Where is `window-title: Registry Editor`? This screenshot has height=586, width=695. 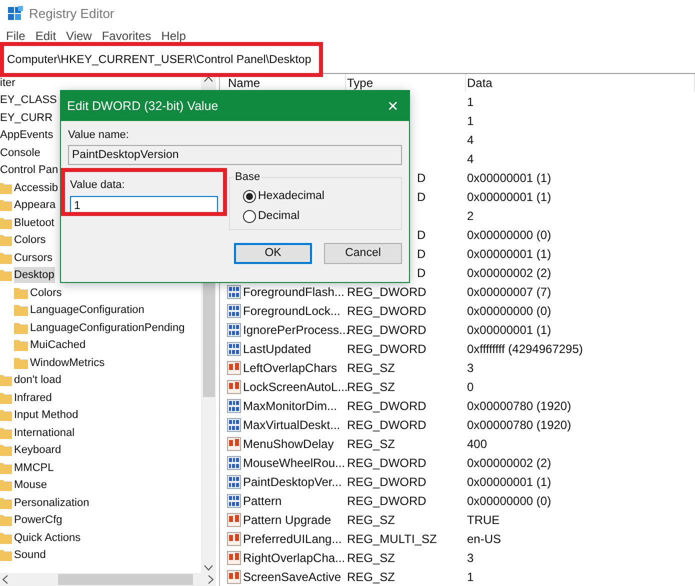 window-title: Registry Editor is located at coordinates (71, 14).